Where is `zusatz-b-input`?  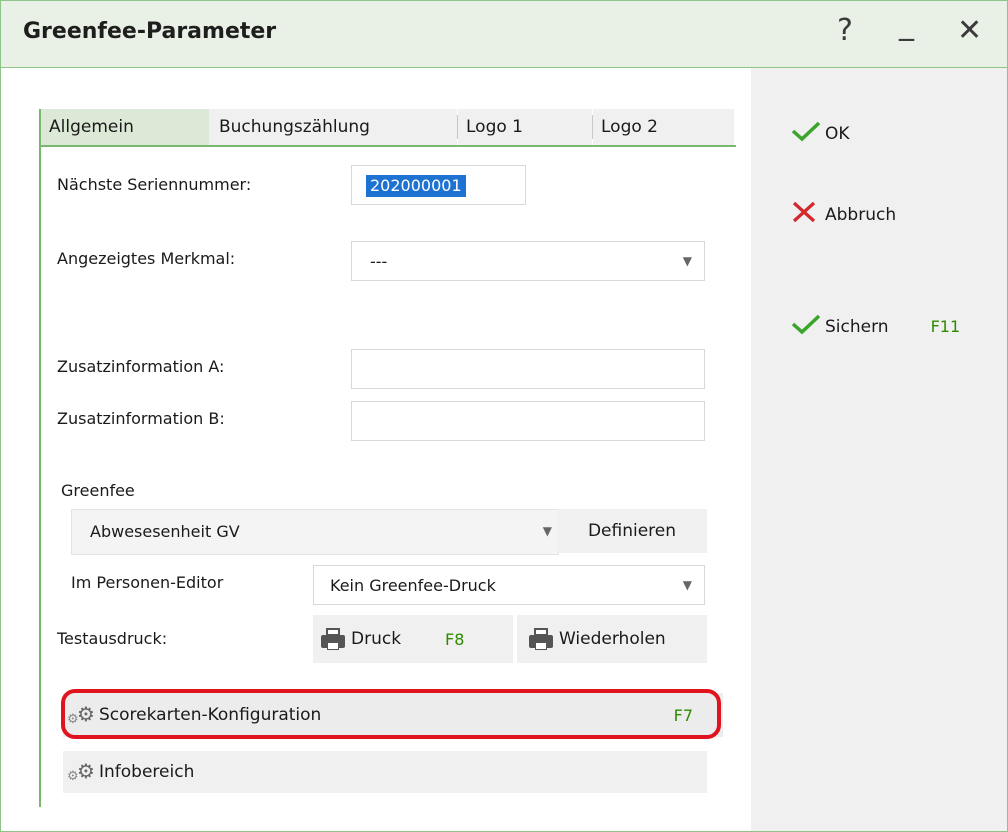 zusatz-b-input is located at coordinates (528, 421).